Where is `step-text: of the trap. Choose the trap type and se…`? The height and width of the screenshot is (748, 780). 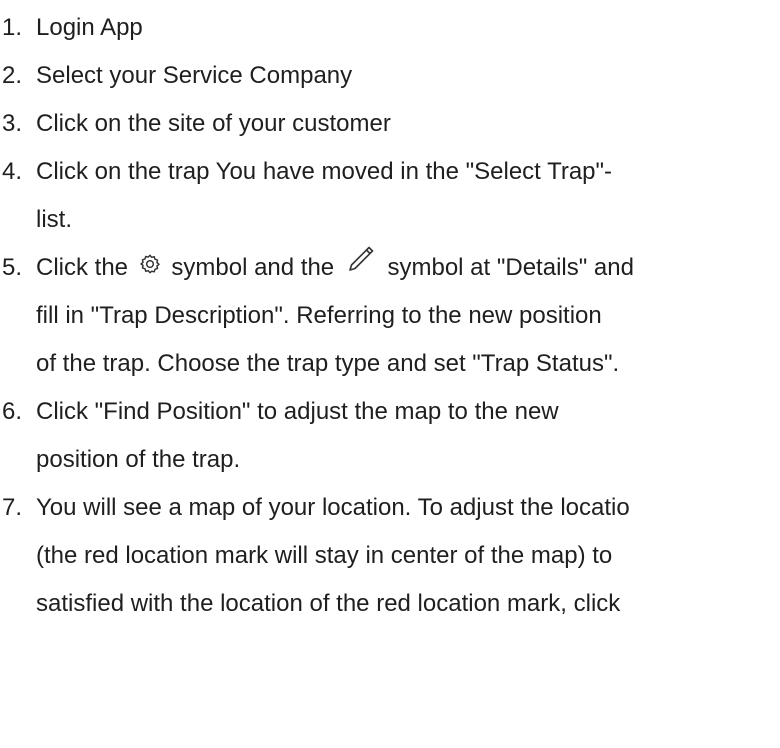
step-text: of the trap. Choose the trap type and se… is located at coordinates (328, 363).